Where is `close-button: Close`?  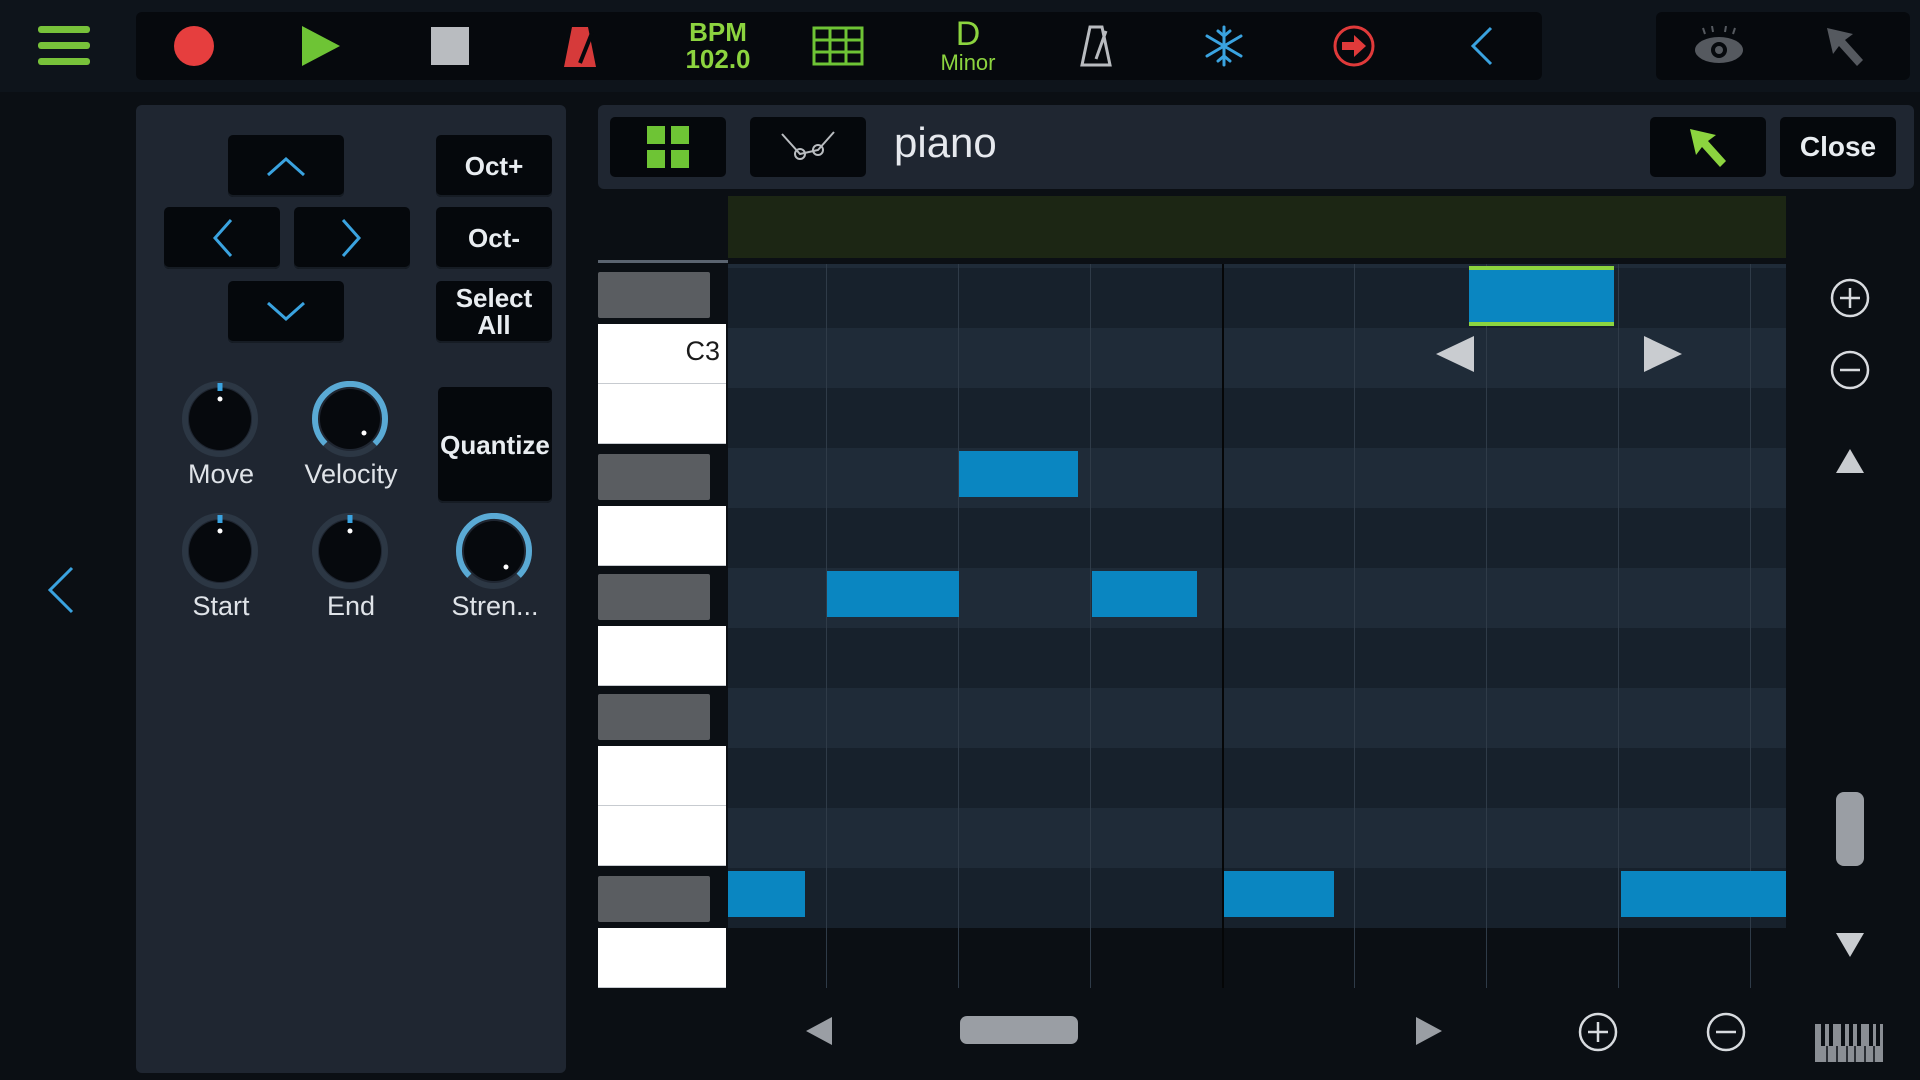 close-button: Close is located at coordinates (1838, 147).